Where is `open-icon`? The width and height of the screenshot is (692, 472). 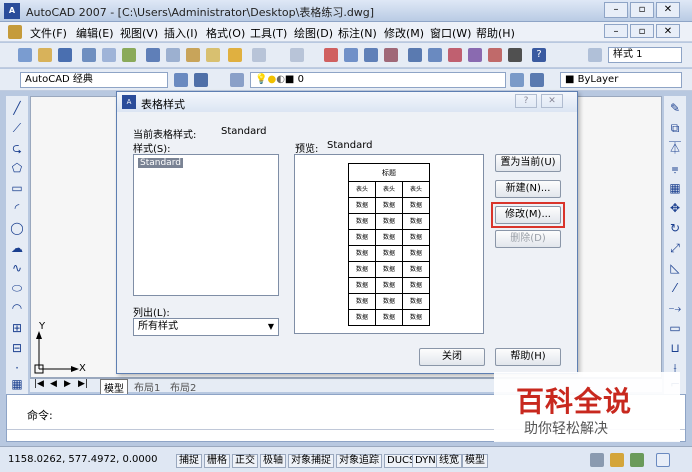 open-icon is located at coordinates (45, 55).